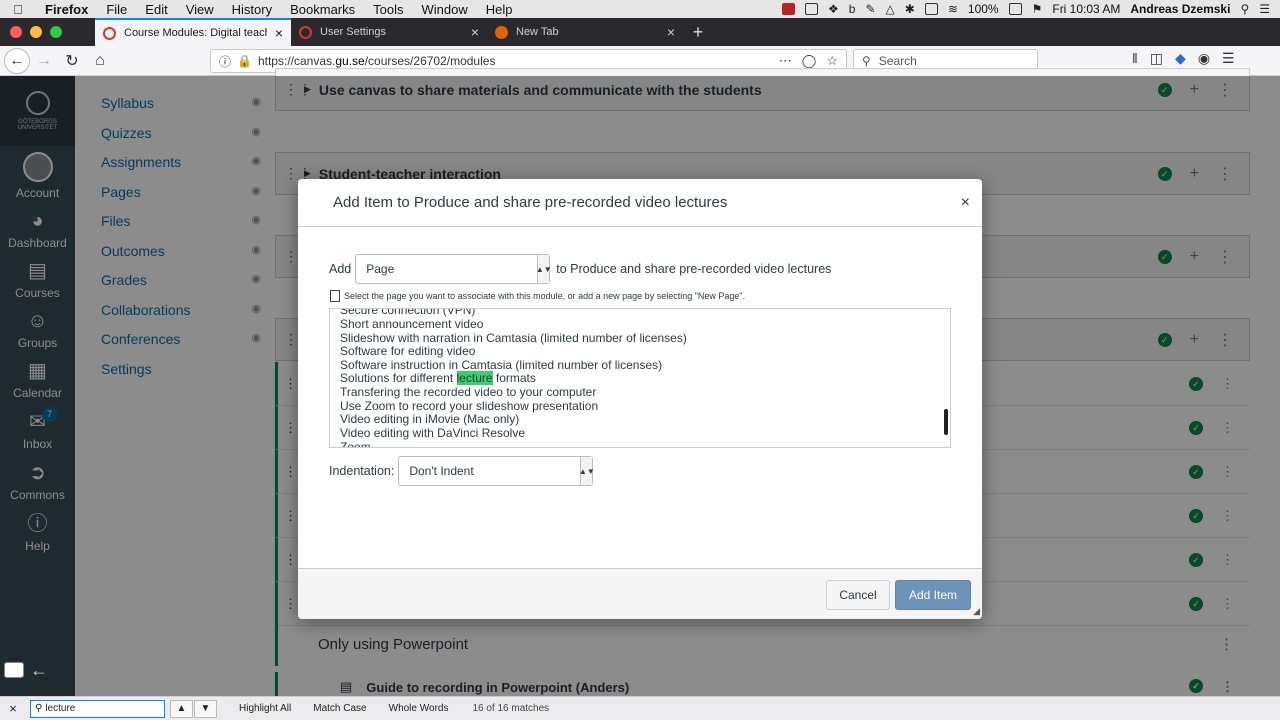  I want to click on reload-button: ↻, so click(72, 61).